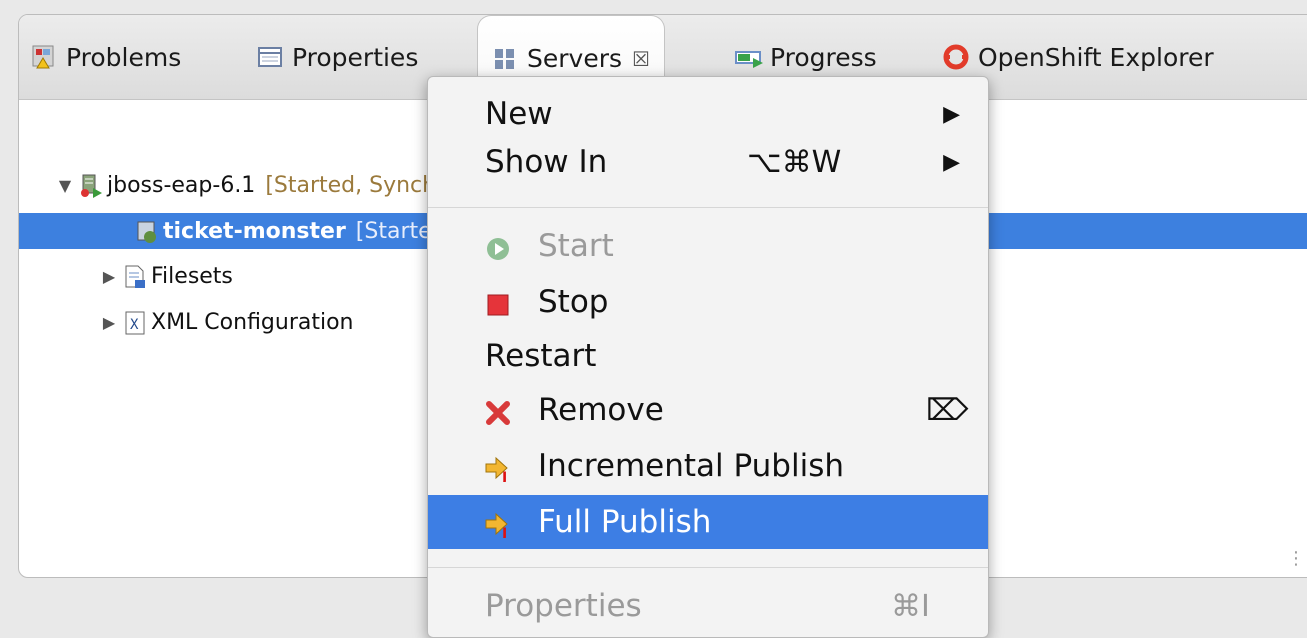  I want to click on menu-item-incremental-publish: J Incremental Publish, so click(708, 466).